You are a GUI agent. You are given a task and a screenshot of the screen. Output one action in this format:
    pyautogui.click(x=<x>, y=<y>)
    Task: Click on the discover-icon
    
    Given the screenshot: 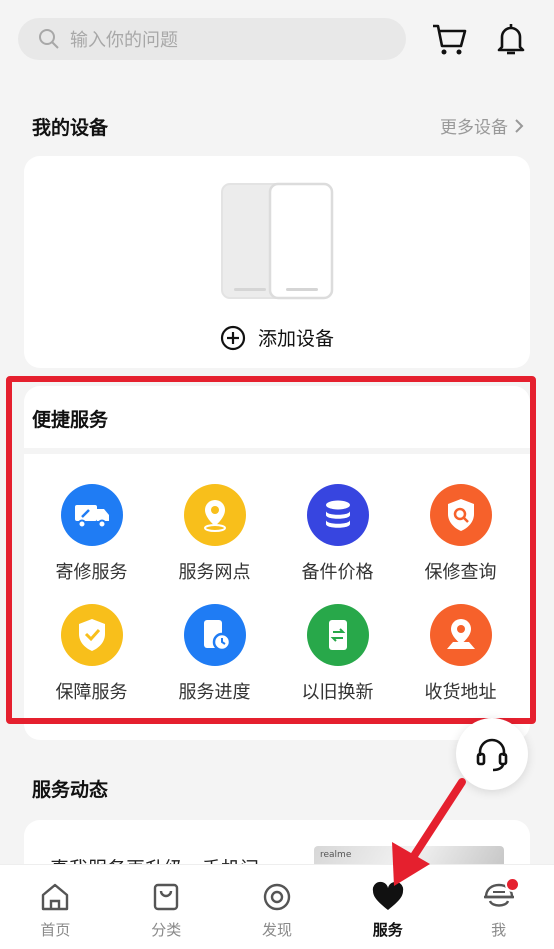 What is the action you would take?
    pyautogui.click(x=277, y=897)
    